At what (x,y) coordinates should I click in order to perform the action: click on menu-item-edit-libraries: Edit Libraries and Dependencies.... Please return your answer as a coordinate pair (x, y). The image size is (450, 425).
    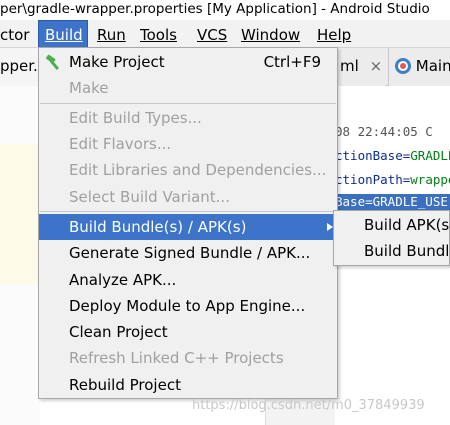
    Looking at the image, I should click on (198, 170).